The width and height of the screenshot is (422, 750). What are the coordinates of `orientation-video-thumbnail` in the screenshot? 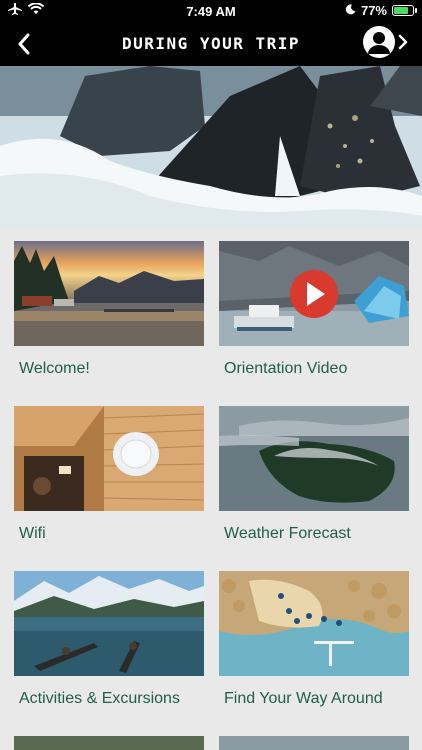 It's located at (314, 293).